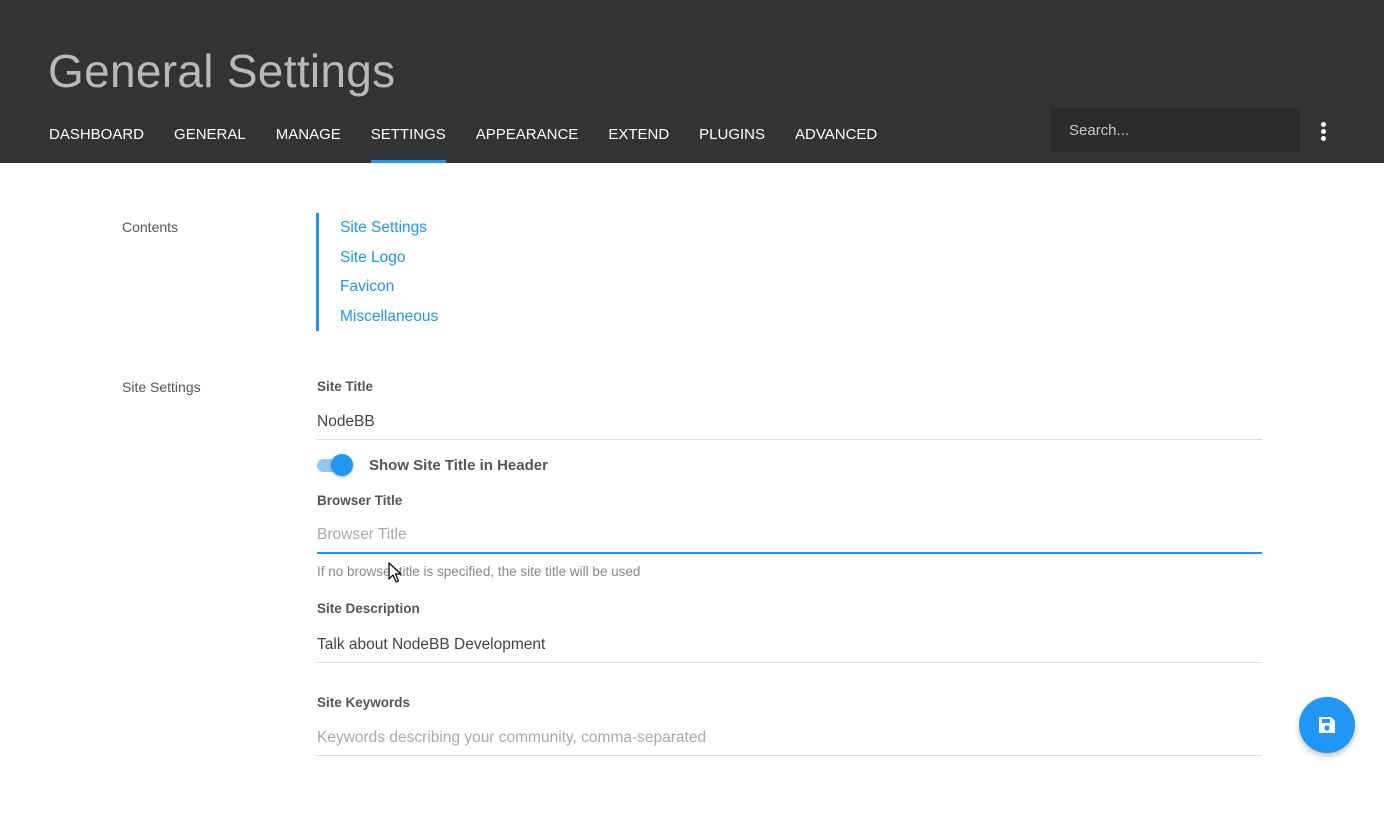  What do you see at coordinates (368, 608) in the screenshot?
I see `site-description-label: Site Description` at bounding box center [368, 608].